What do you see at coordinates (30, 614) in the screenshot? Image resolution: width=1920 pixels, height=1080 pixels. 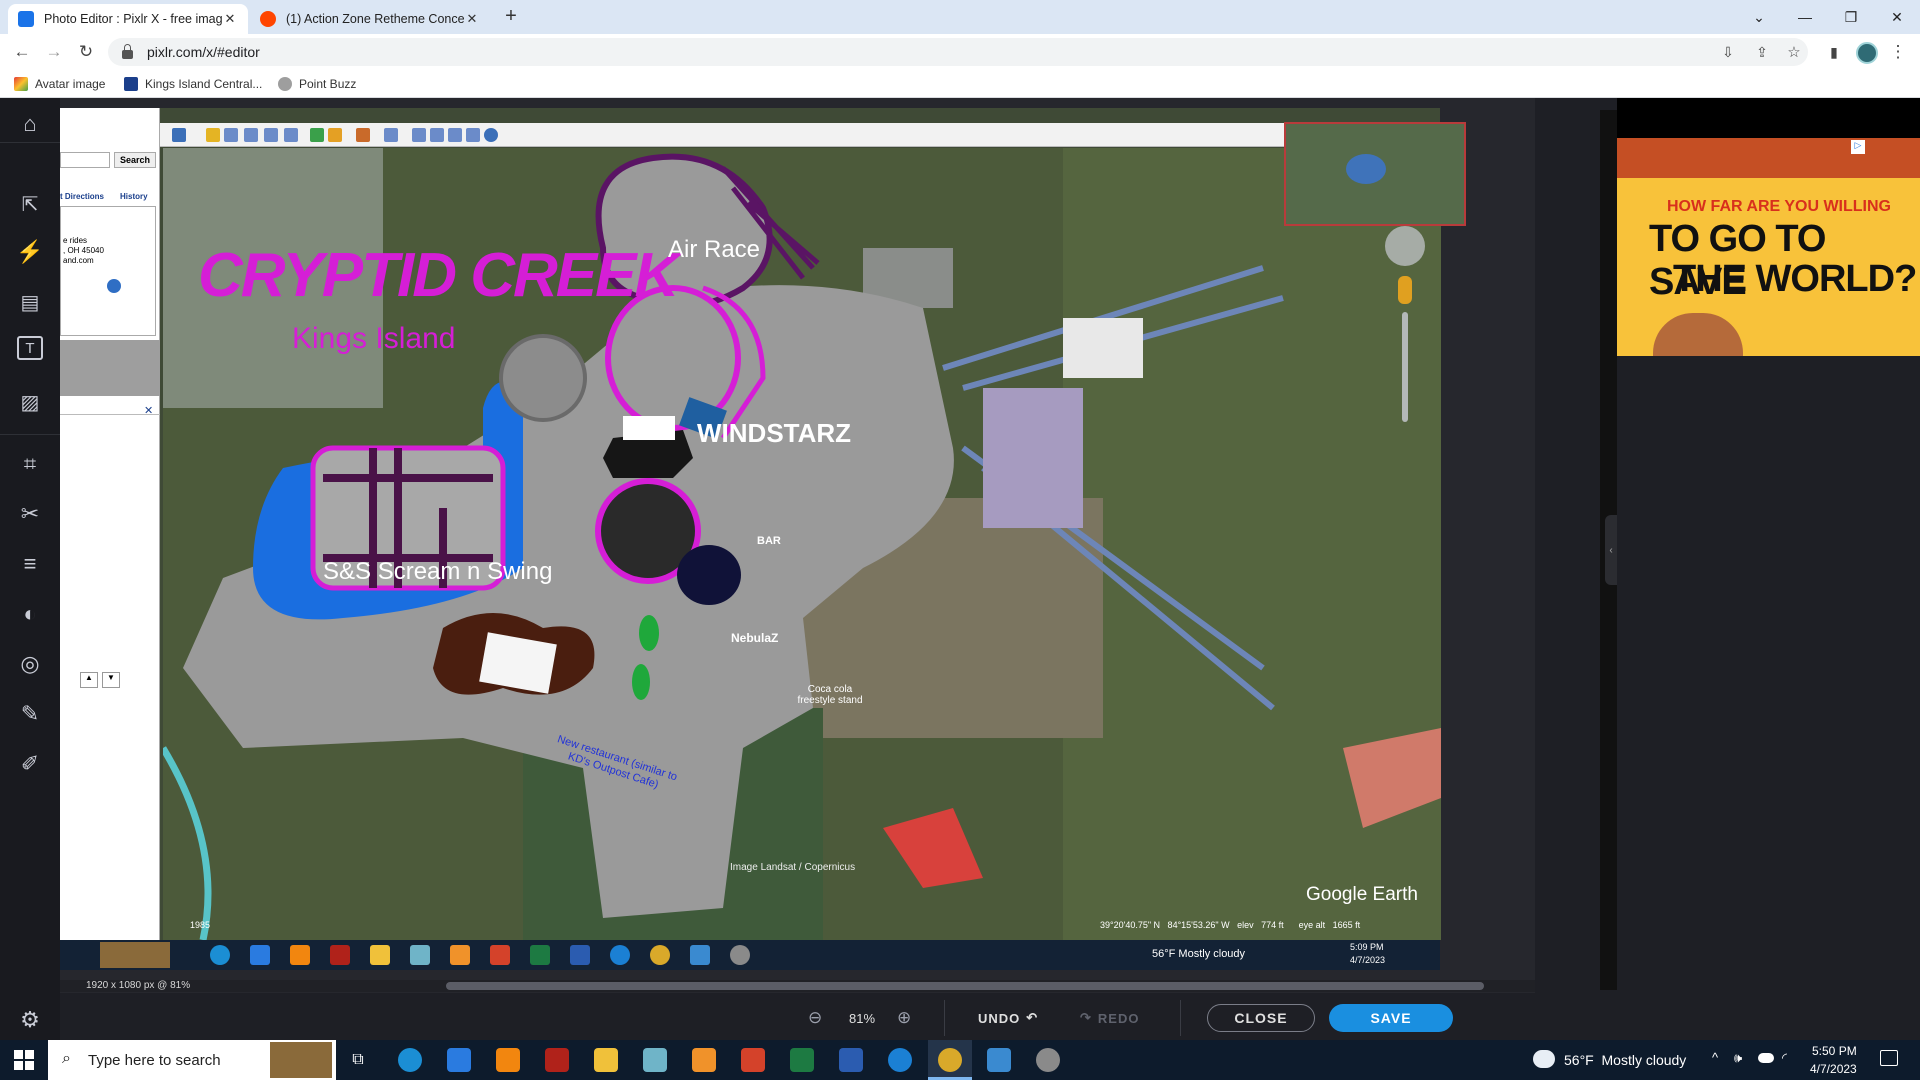 I see `filter-icon: ◐` at bounding box center [30, 614].